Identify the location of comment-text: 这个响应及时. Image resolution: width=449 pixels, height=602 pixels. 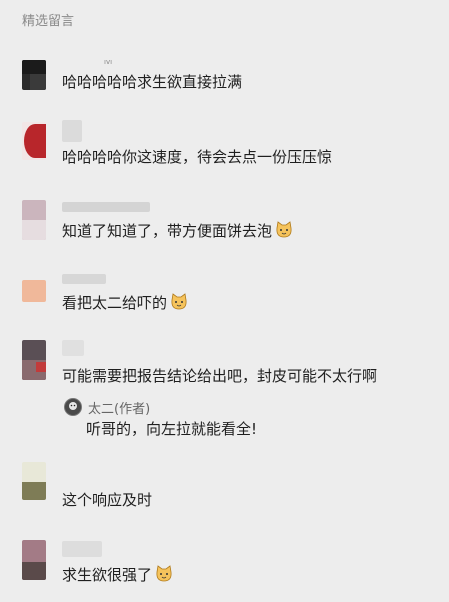
(107, 500).